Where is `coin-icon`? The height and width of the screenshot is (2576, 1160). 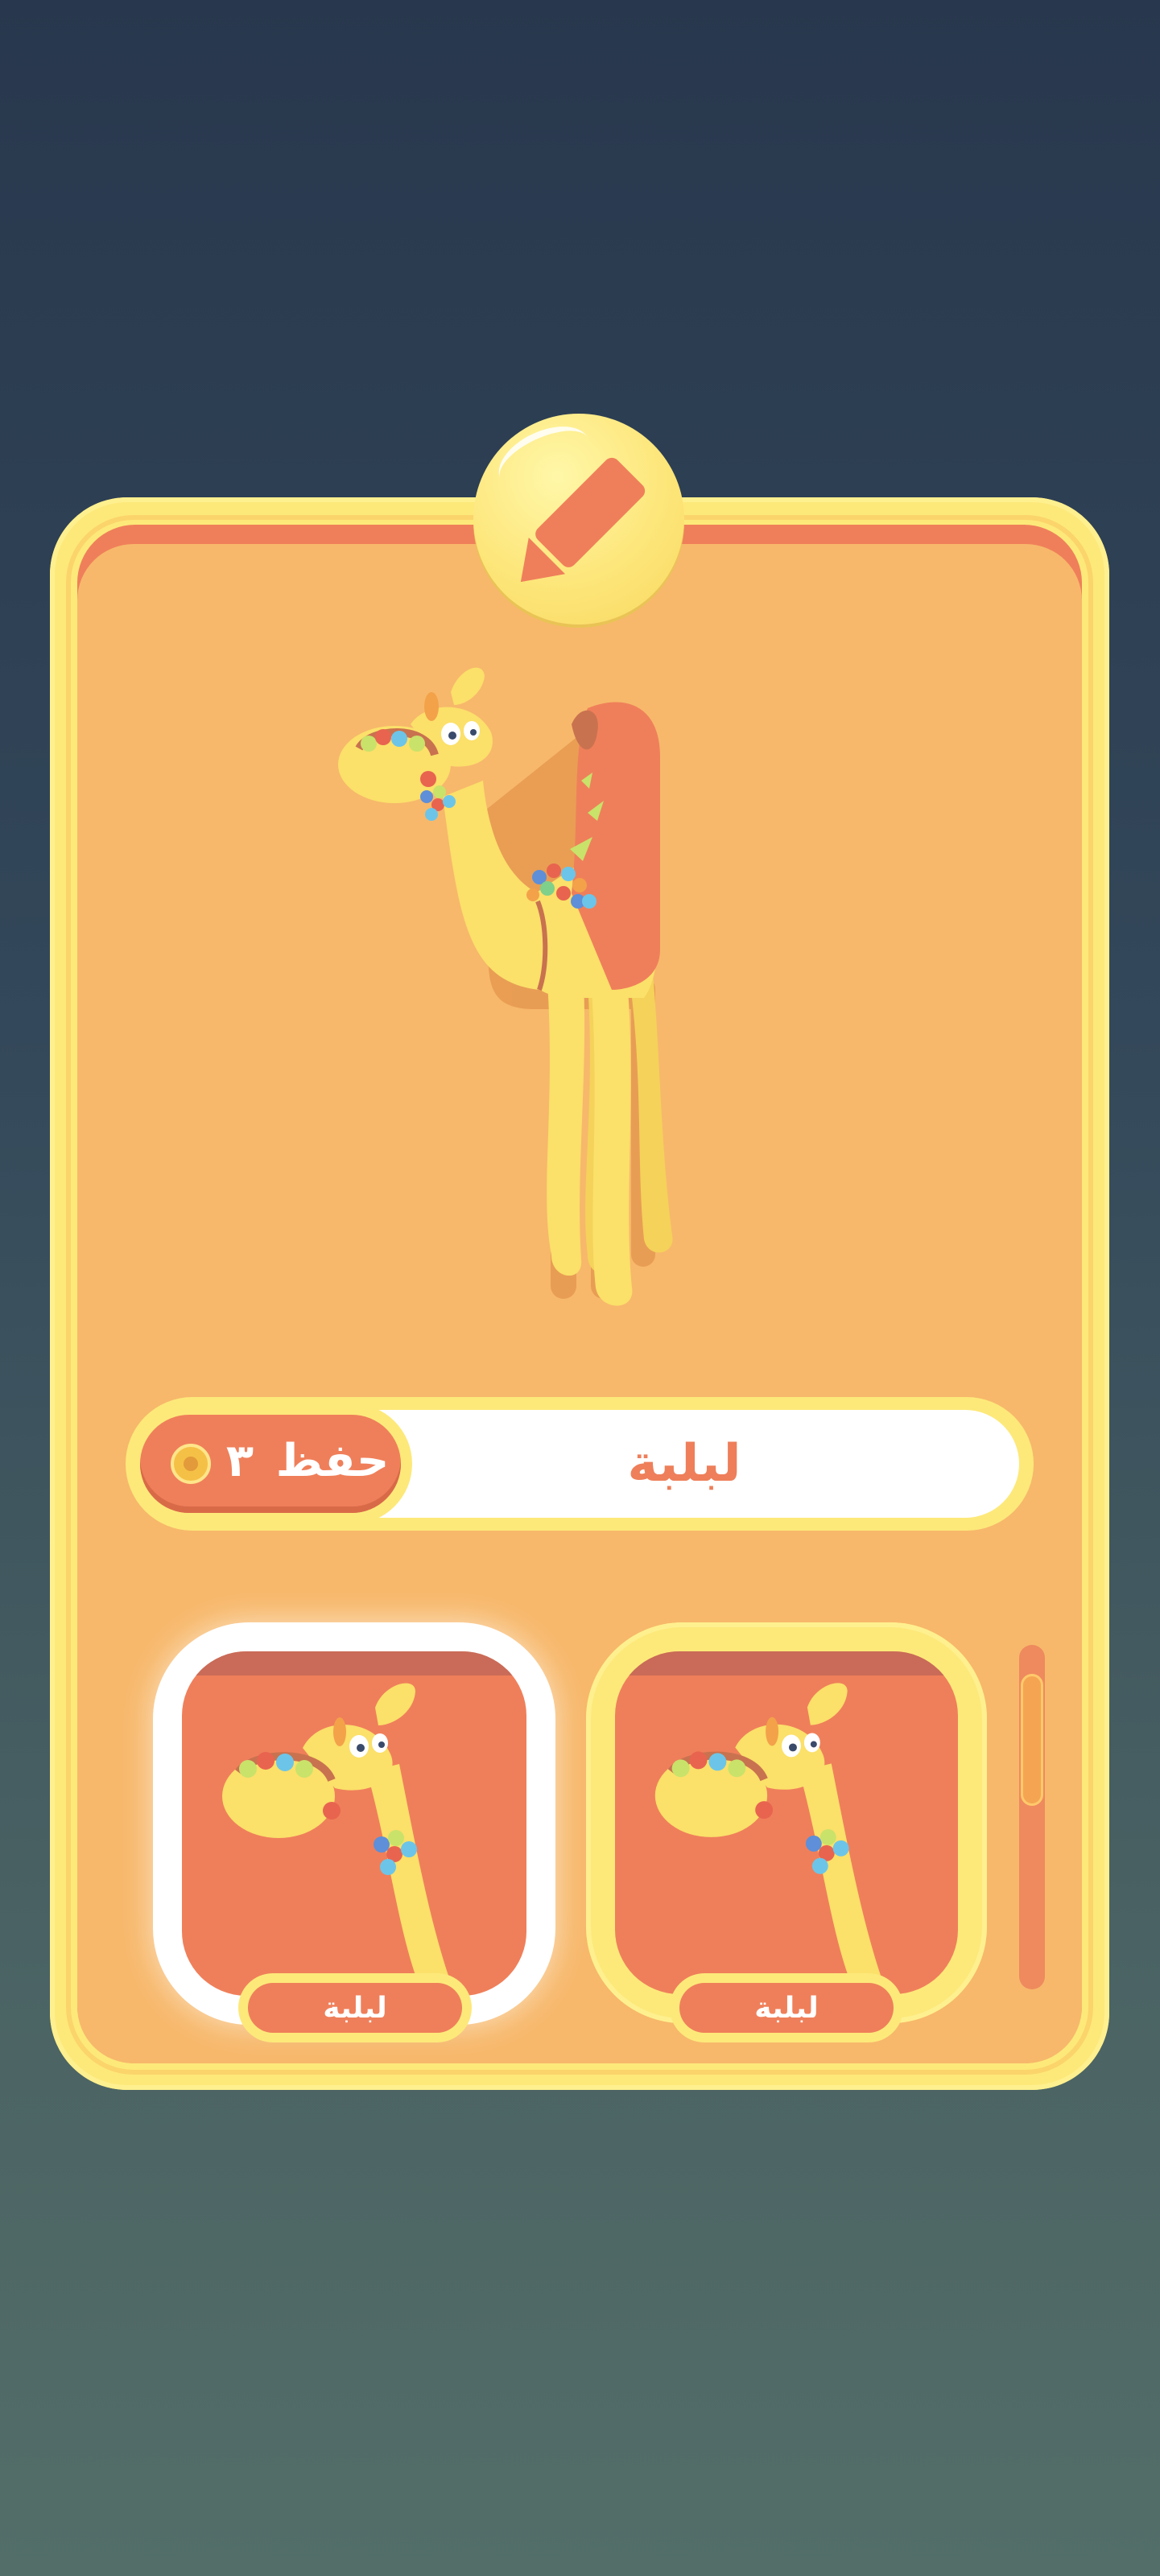 coin-icon is located at coordinates (191, 1464).